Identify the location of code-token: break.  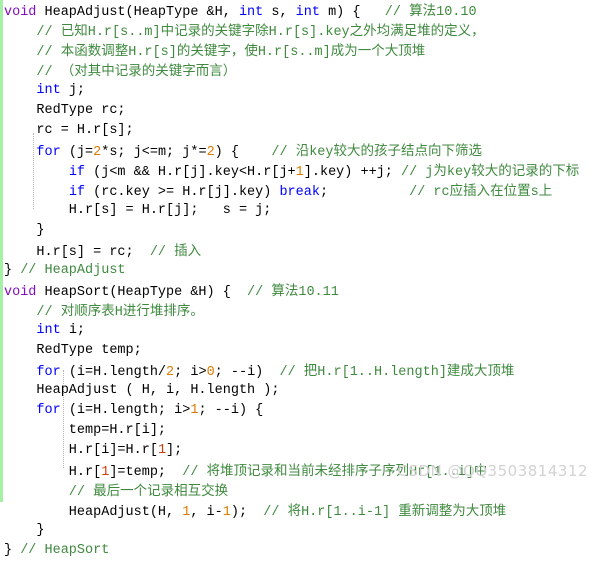
(299, 192).